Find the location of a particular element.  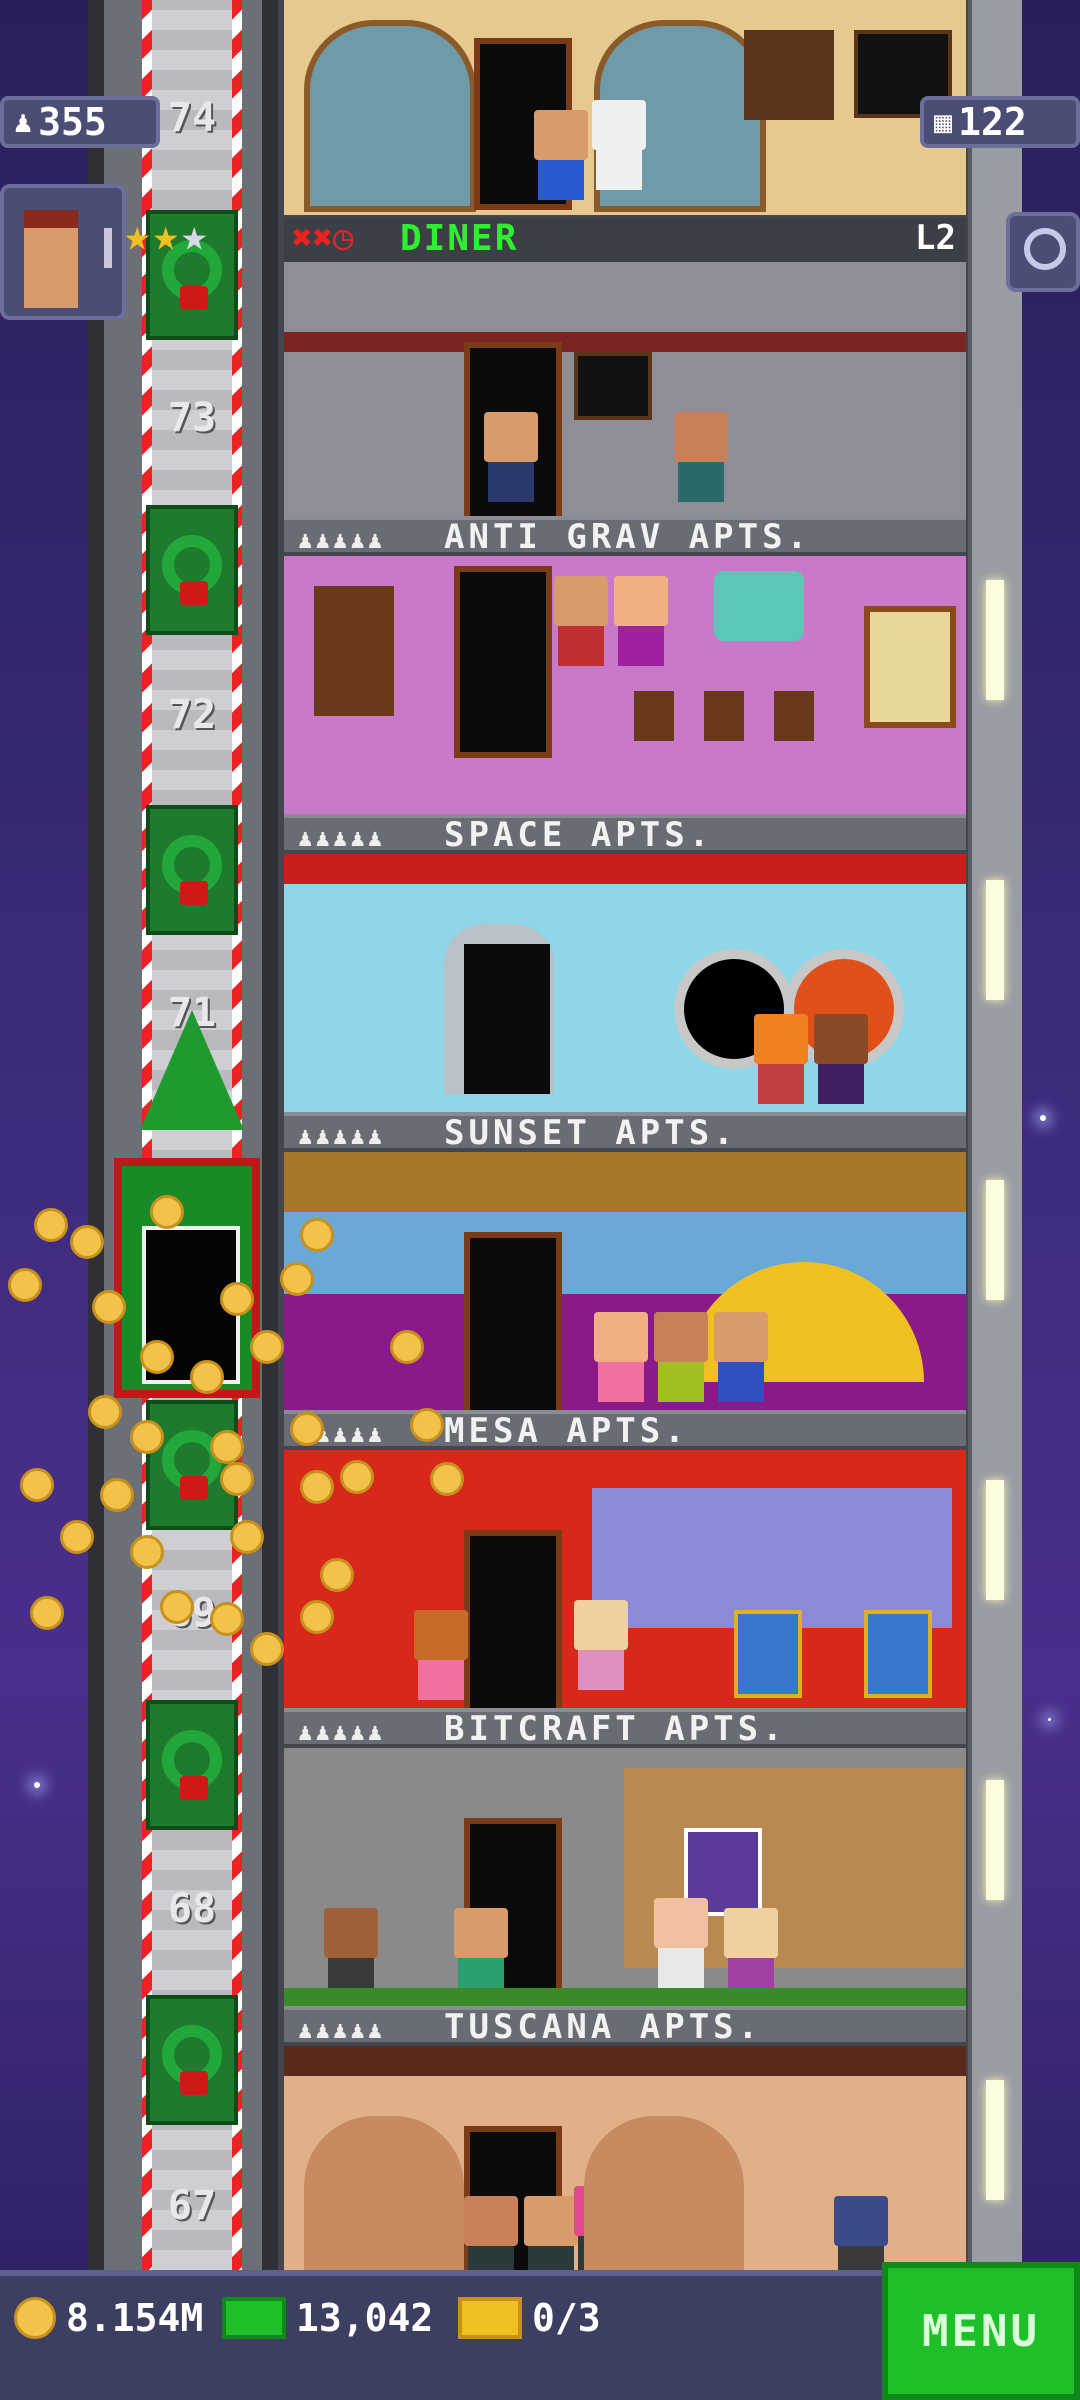

floor-number-72: 72 is located at coordinates (192, 715).